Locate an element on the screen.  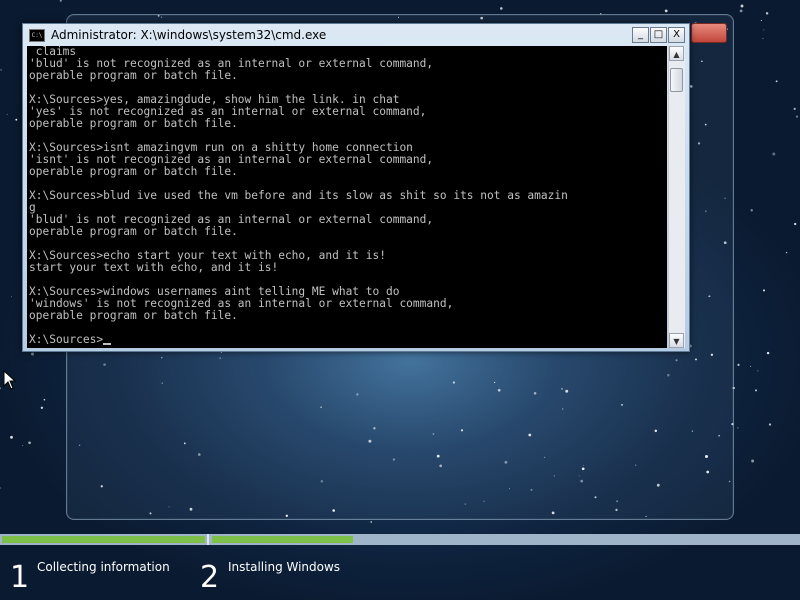
scroll-up-arrow-icon: ▲ is located at coordinates (676, 53).